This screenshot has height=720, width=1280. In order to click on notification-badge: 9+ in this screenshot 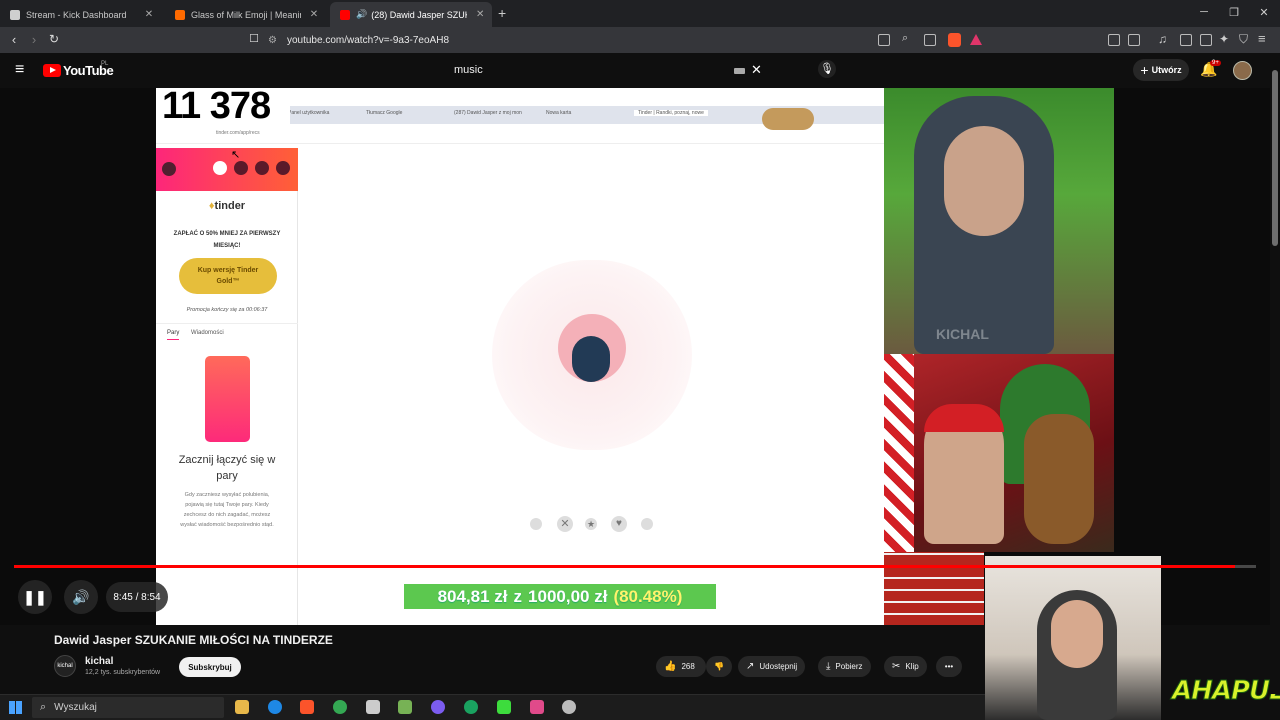, I will do `click(1215, 63)`.